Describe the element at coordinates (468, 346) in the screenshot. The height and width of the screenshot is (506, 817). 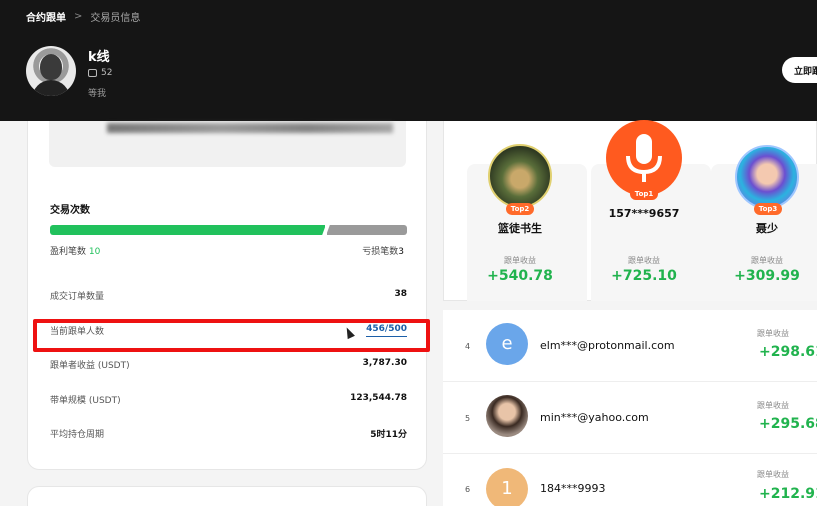
I see `rank-number: 4` at that location.